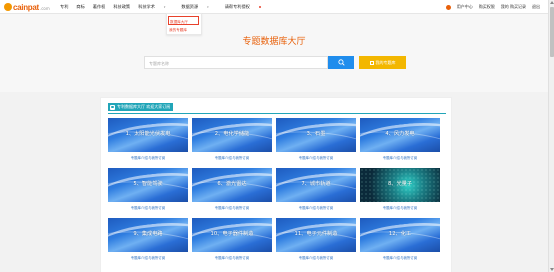 This screenshot has height=272, width=554. I want to click on database-card-image: 7、城市轨道, so click(316, 185).